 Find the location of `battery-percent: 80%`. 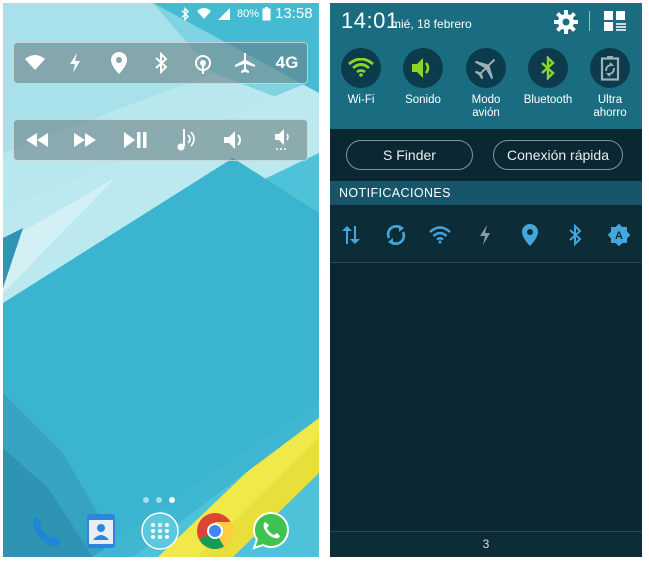

battery-percent: 80% is located at coordinates (248, 14).